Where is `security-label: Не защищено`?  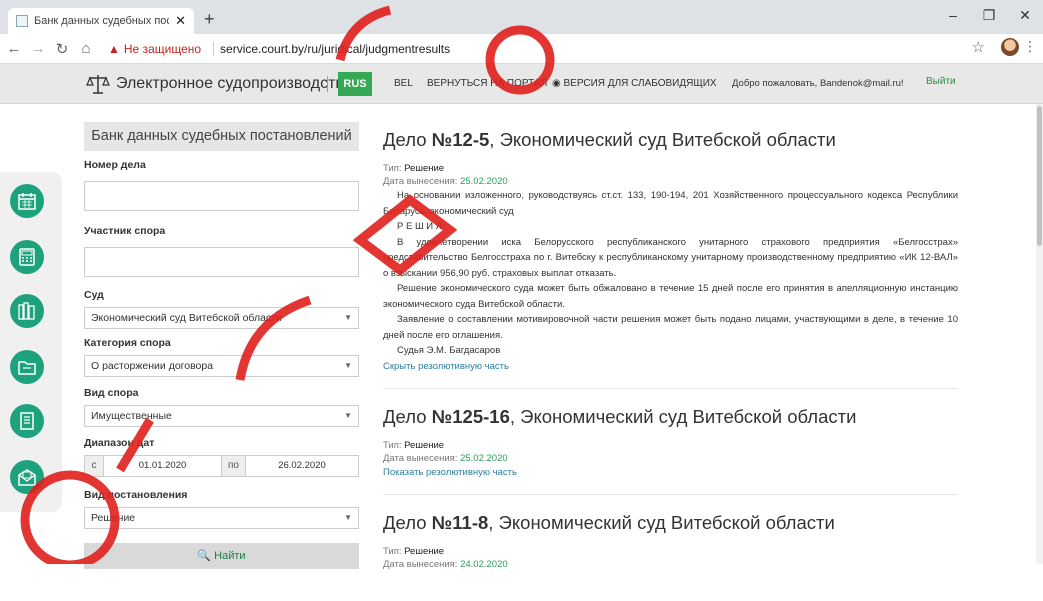
security-label: Не защищено is located at coordinates (162, 49).